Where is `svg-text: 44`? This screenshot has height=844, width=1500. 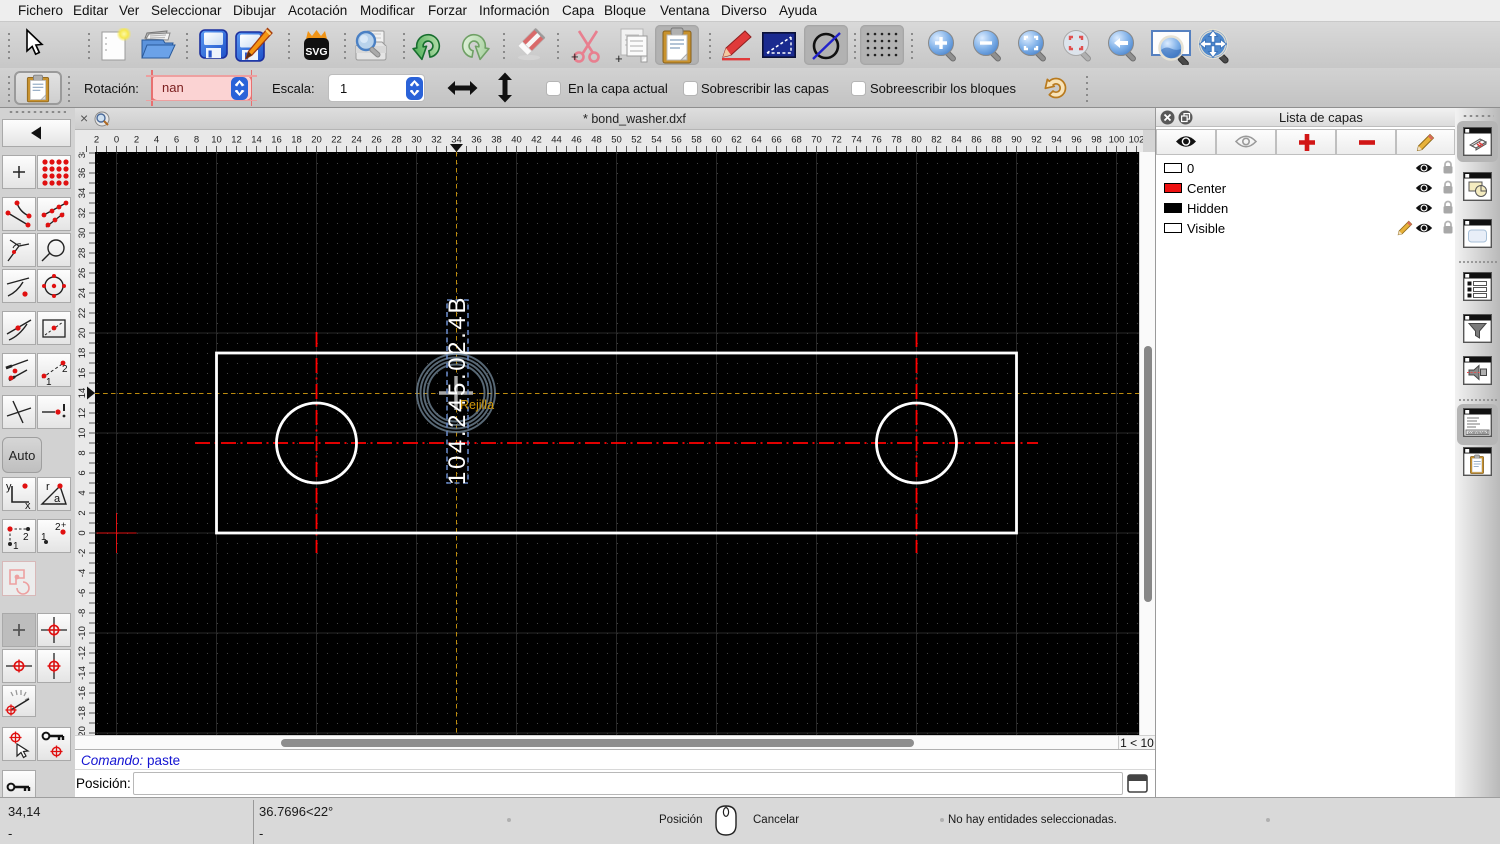 svg-text: 44 is located at coordinates (556, 140).